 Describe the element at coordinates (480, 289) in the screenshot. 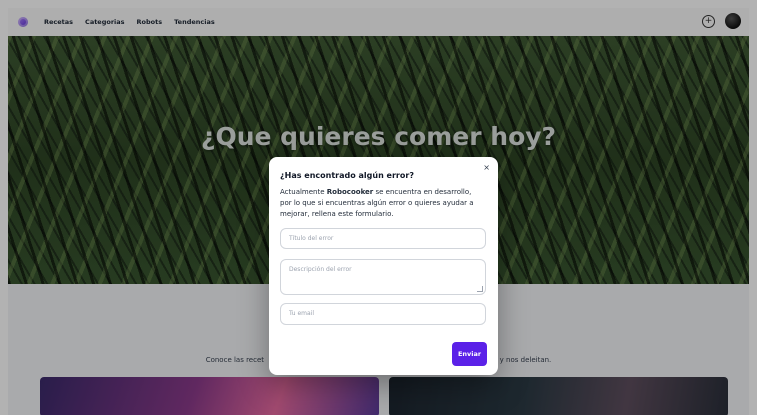

I see `resize-handle-icon` at that location.